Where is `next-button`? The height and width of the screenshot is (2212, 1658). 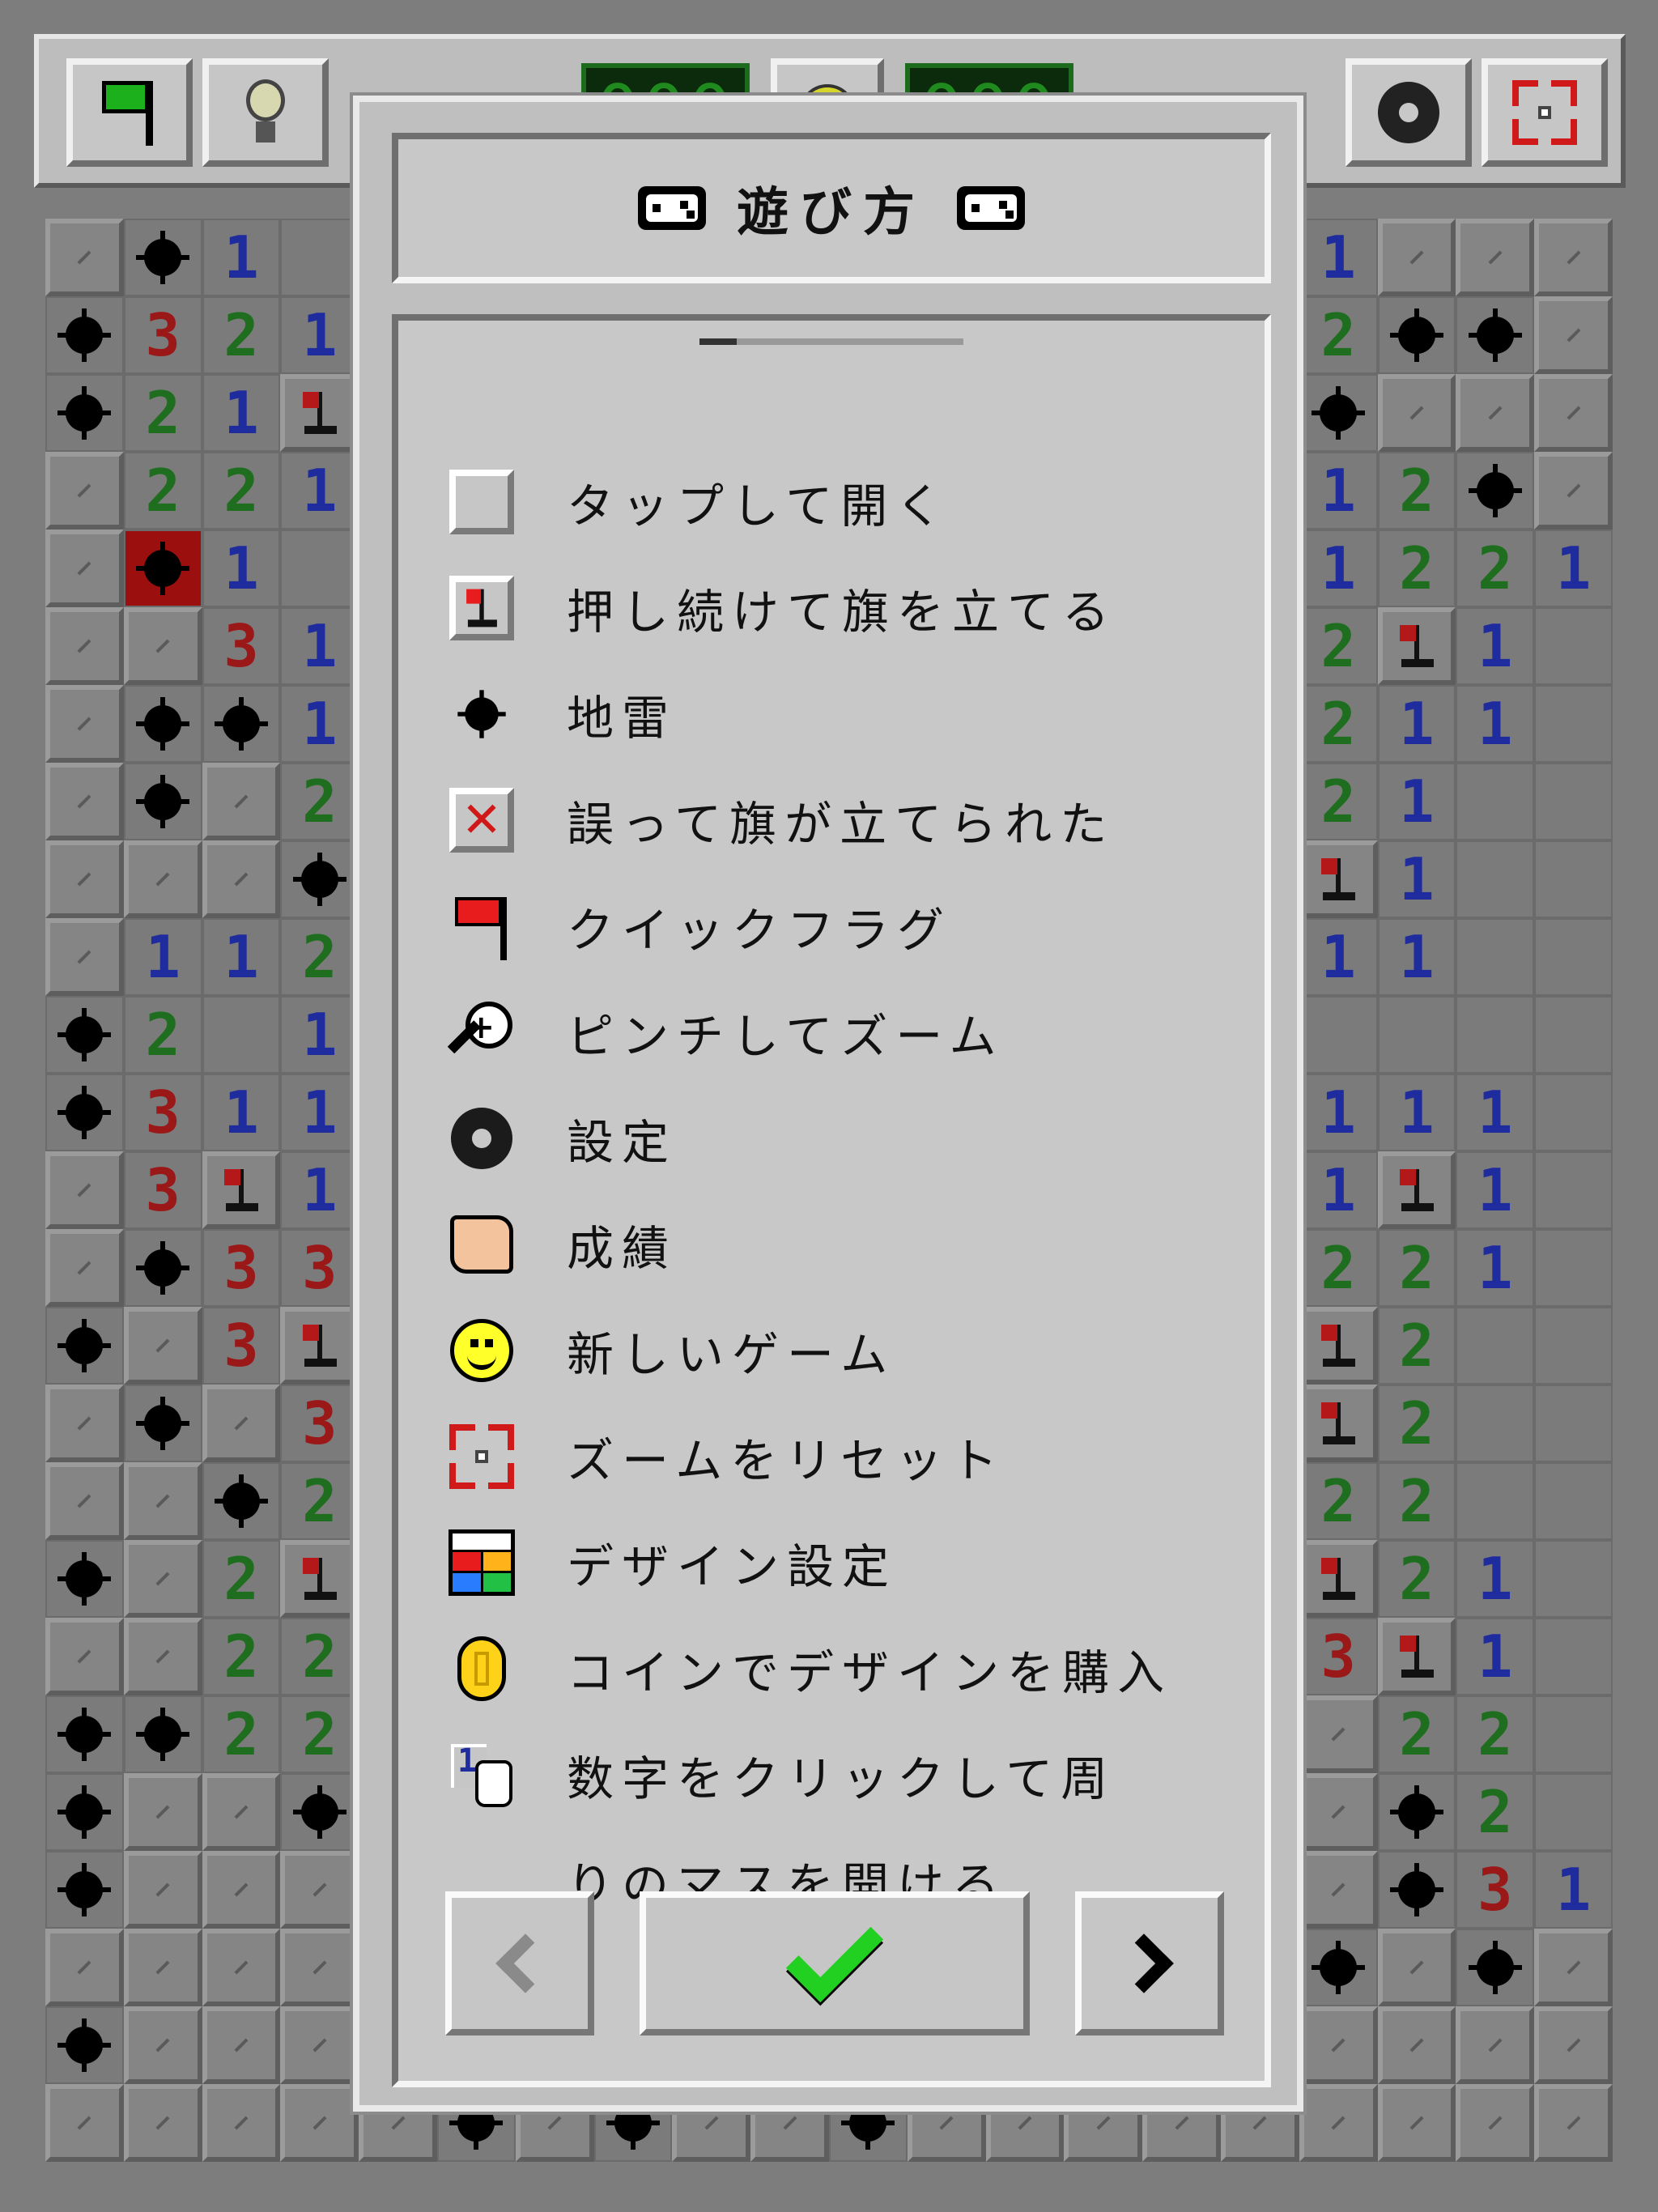 next-button is located at coordinates (1149, 1963).